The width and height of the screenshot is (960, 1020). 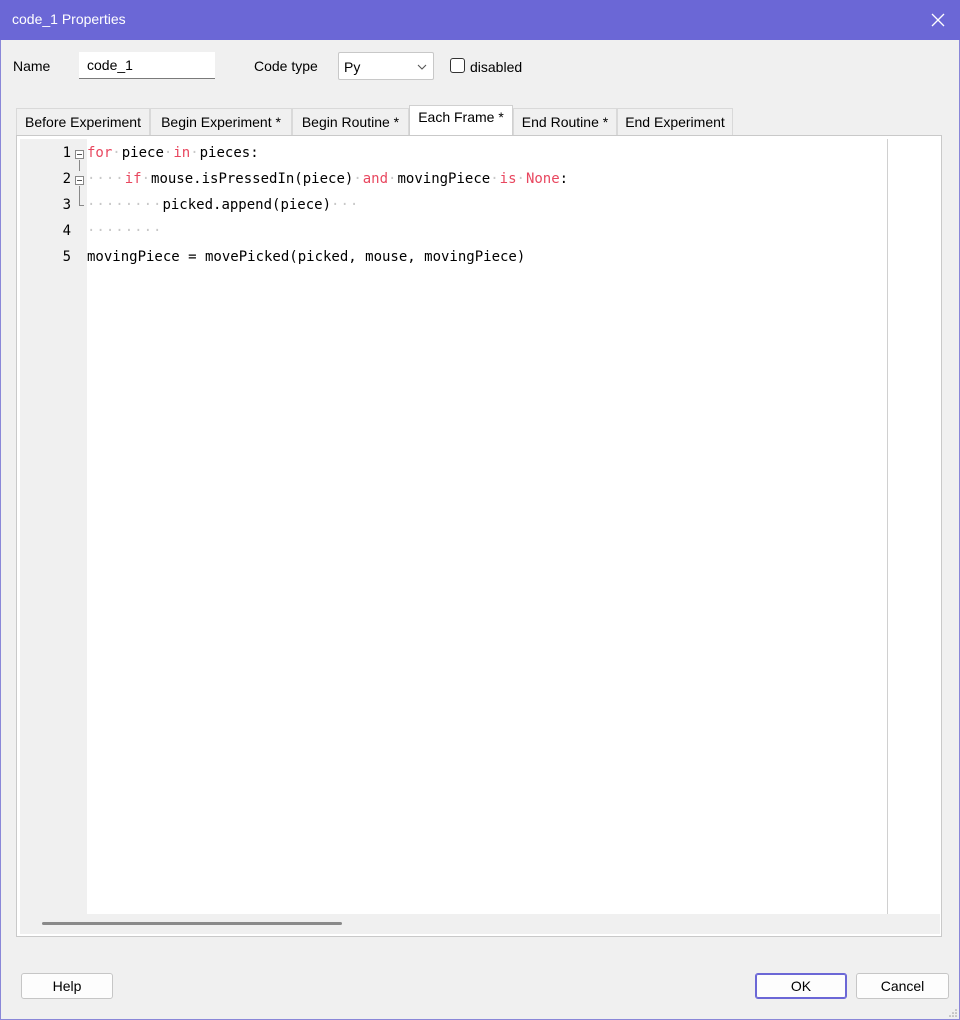 I want to click on code-keyword: and, so click(x=375, y=179).